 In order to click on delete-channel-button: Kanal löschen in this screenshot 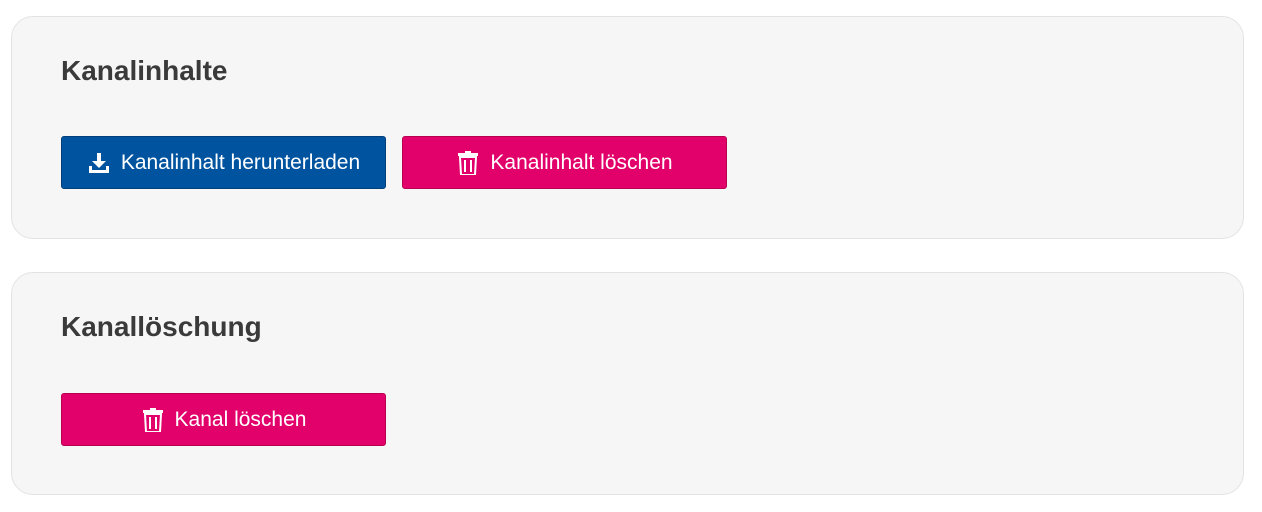, I will do `click(223, 419)`.